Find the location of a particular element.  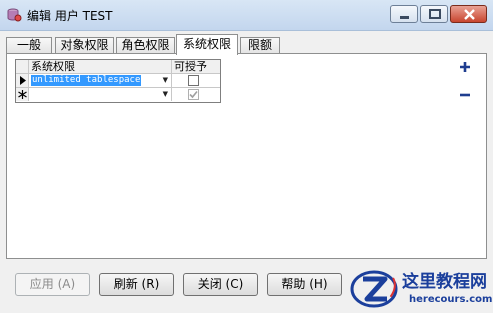

tab-quota: 限额 is located at coordinates (260, 45).